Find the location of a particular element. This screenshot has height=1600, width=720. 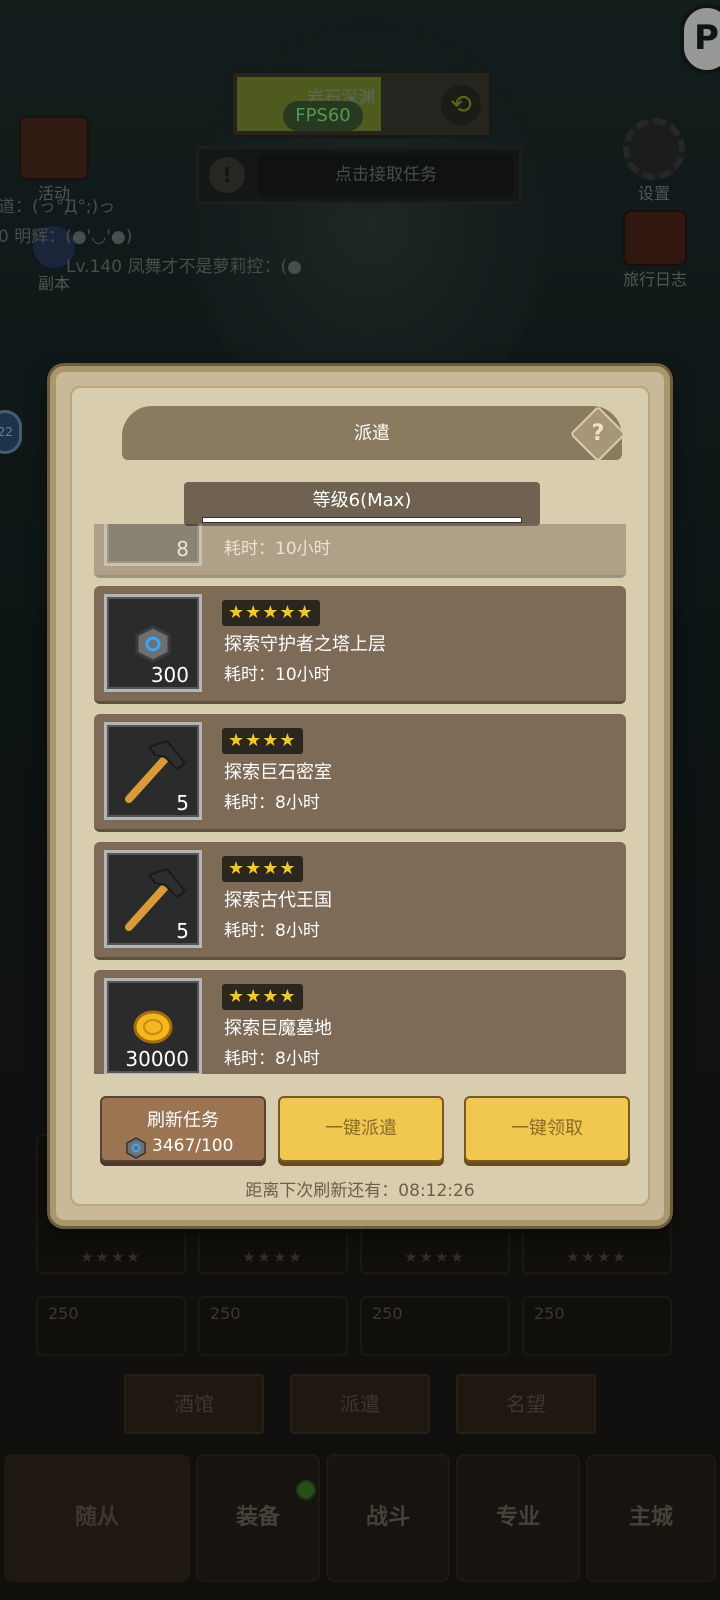

level-progress-bar is located at coordinates (362, 520).